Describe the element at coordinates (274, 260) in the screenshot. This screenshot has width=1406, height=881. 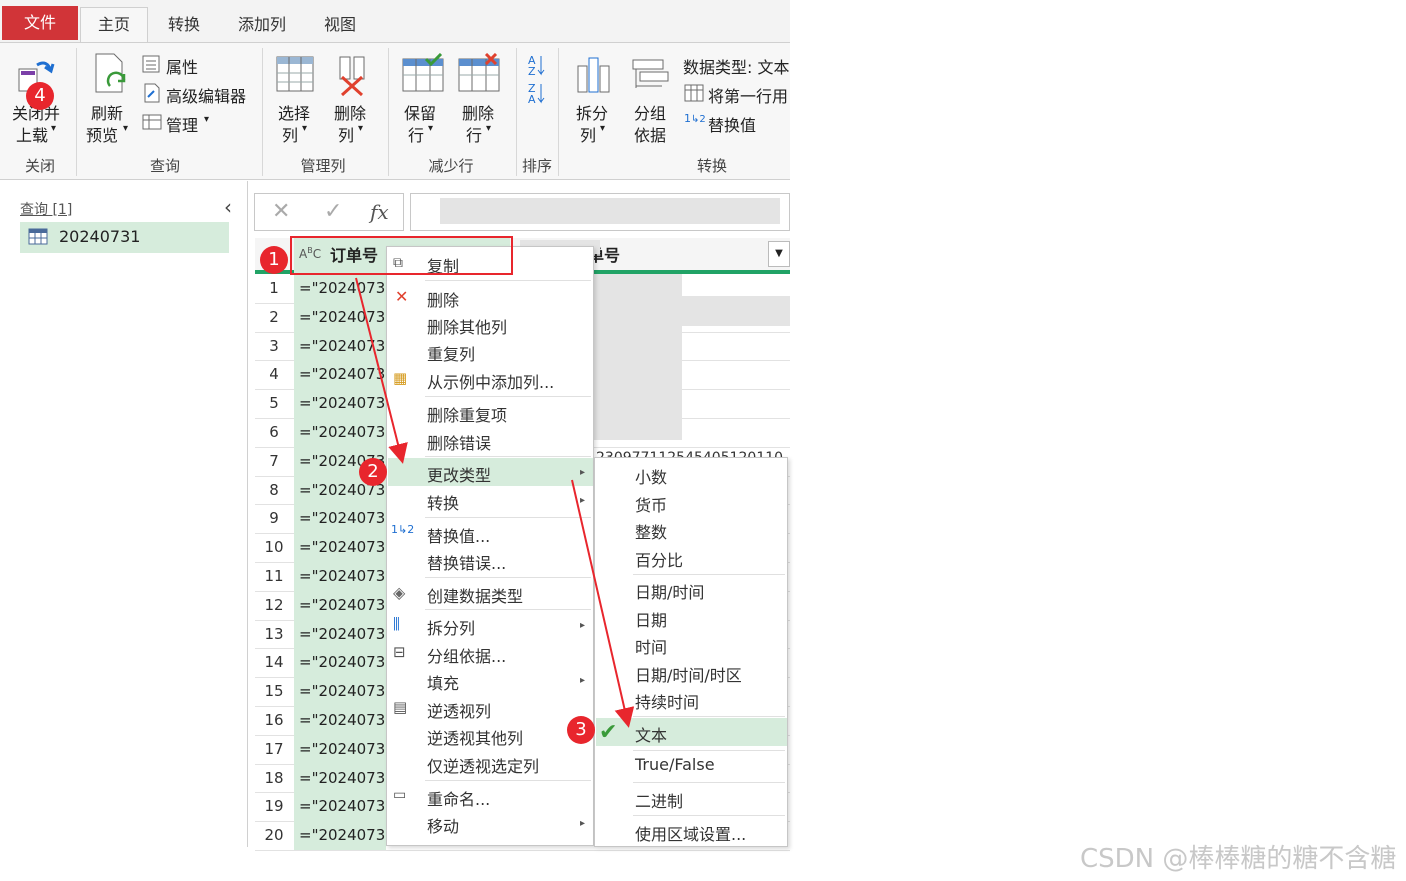
I see `annotation-badge-1: 1` at that location.